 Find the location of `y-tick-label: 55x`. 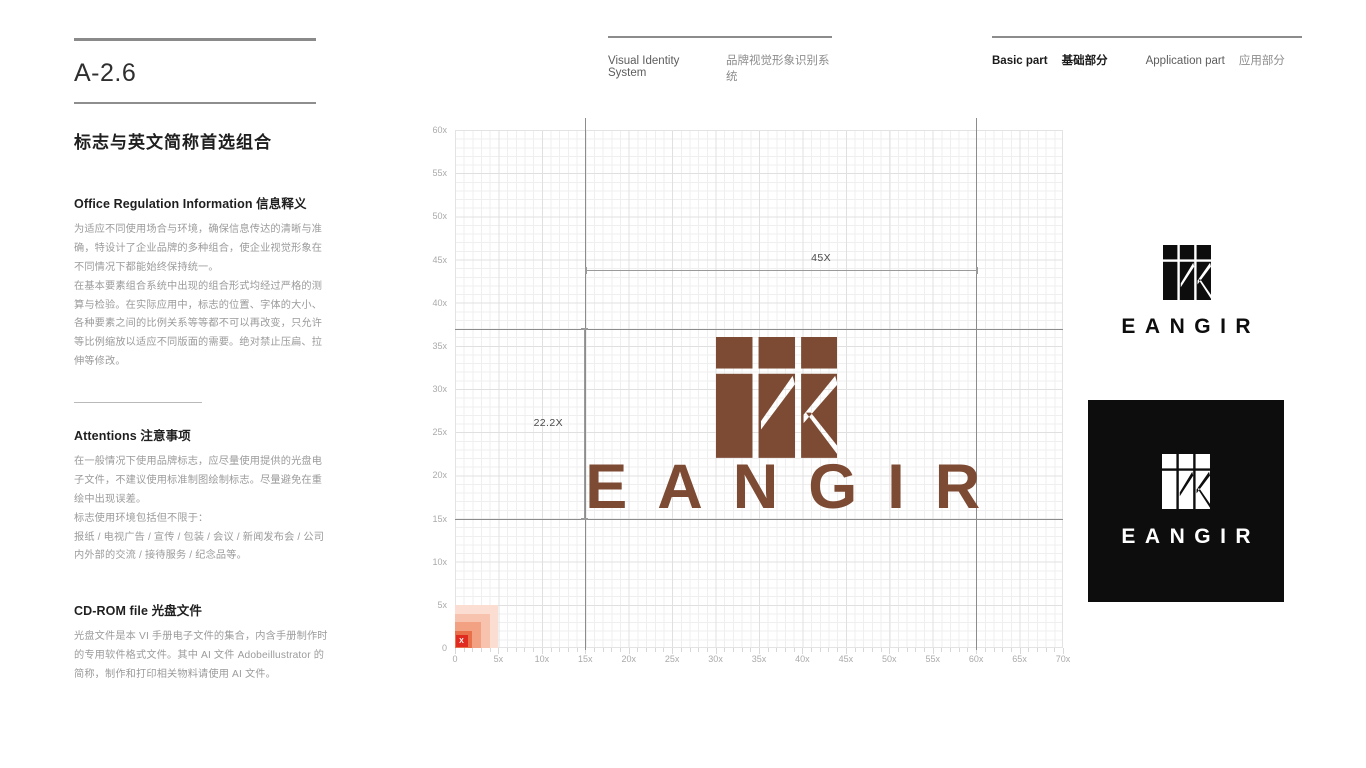

y-tick-label: 55x is located at coordinates (439, 173).